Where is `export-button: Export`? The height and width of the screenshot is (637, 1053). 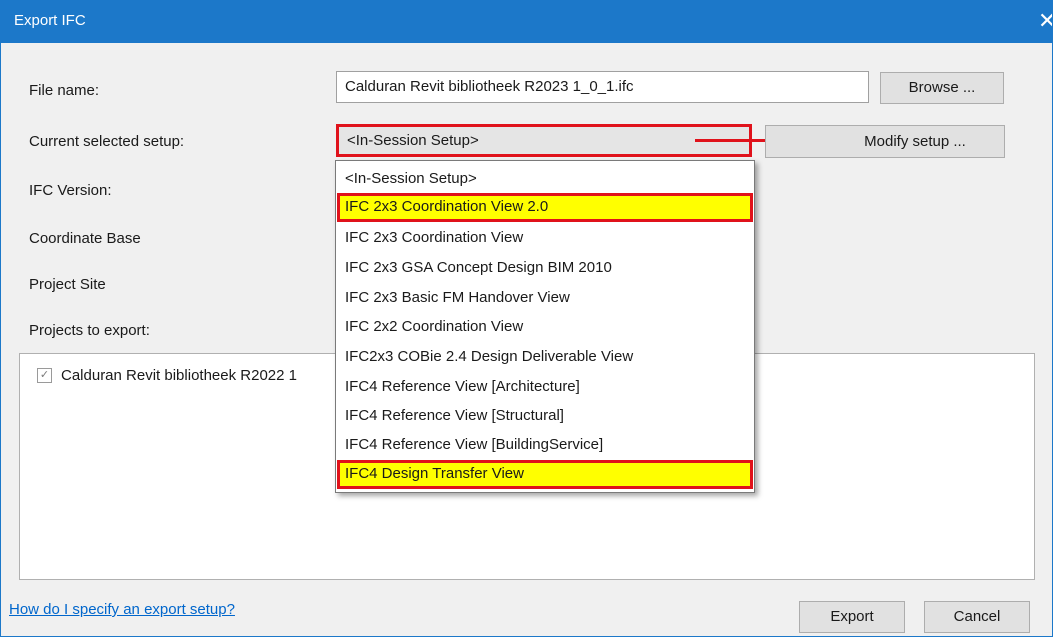 export-button: Export is located at coordinates (852, 617).